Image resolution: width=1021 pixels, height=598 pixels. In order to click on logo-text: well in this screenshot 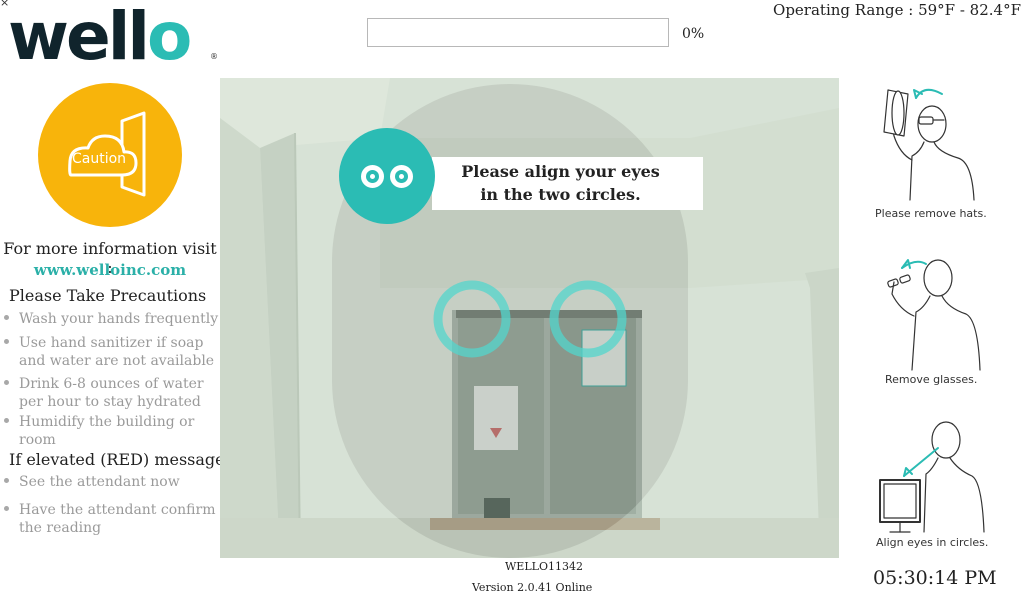, I will do `click(79, 37)`.